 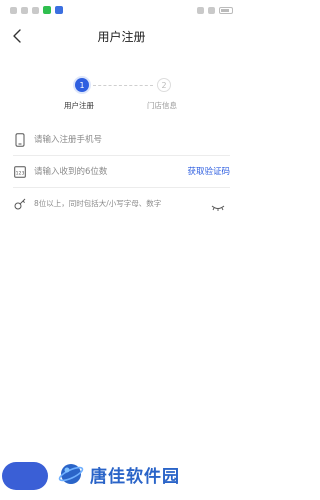 I want to click on svg-text: 123, so click(x=20, y=173).